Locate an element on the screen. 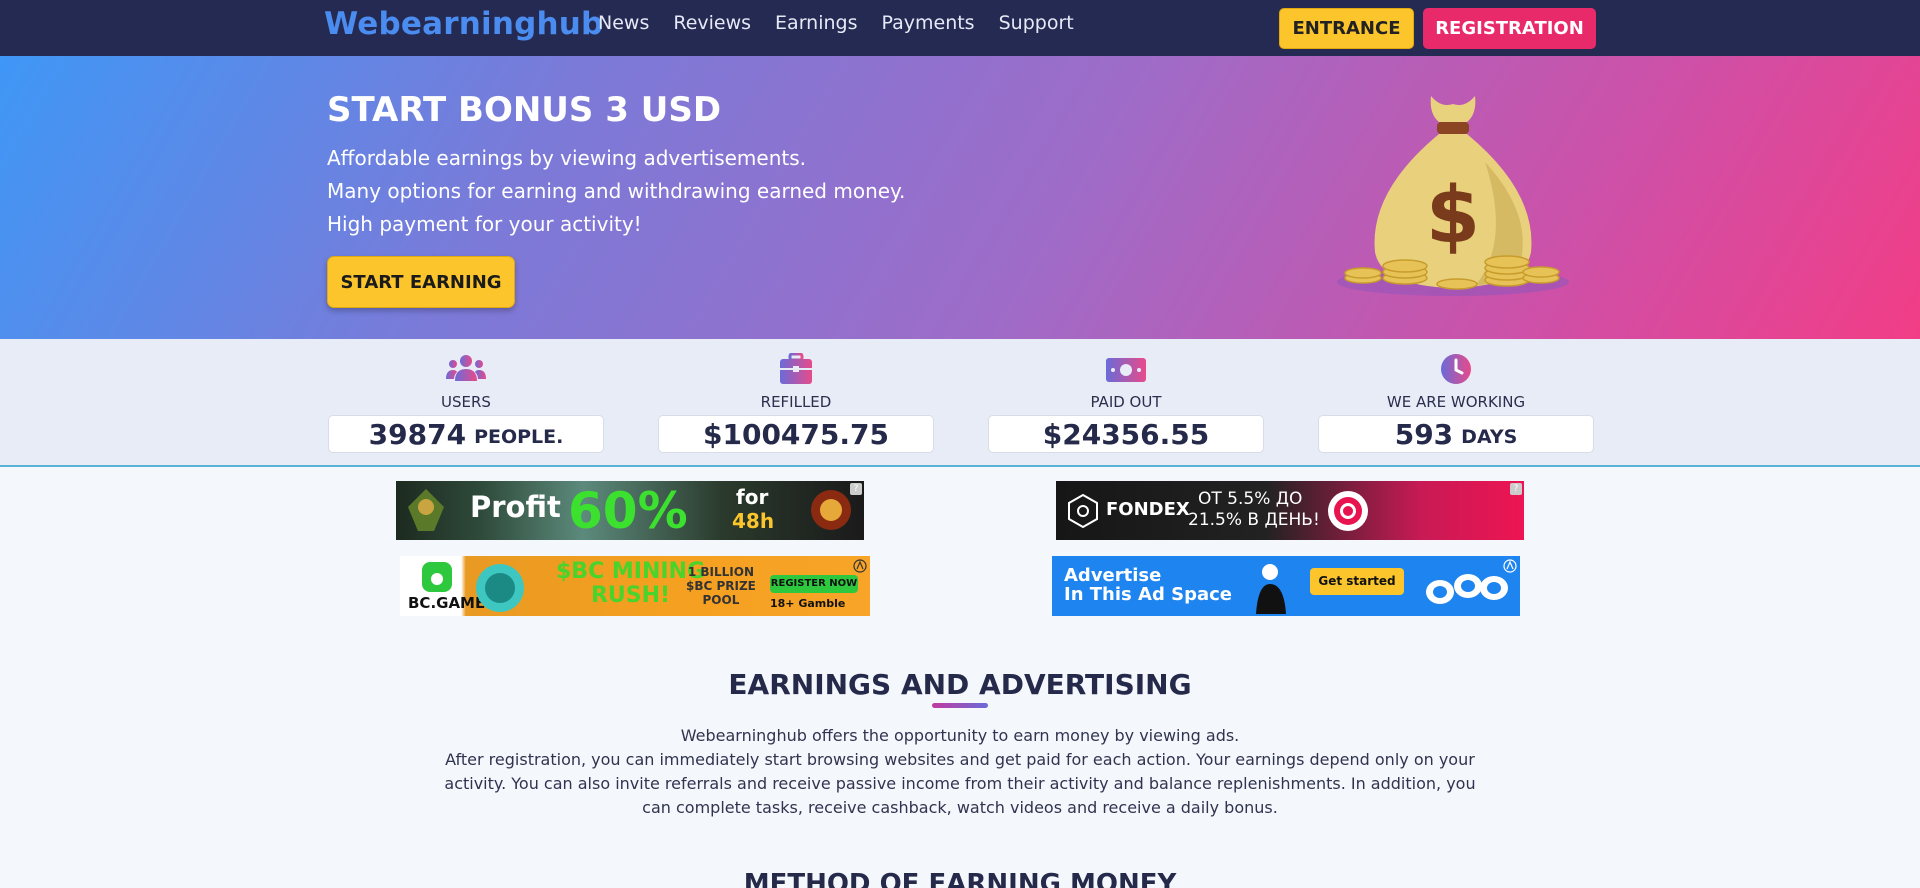 This screenshot has width=1920, height=888. registration-button: REGISTRATION is located at coordinates (1509, 28).